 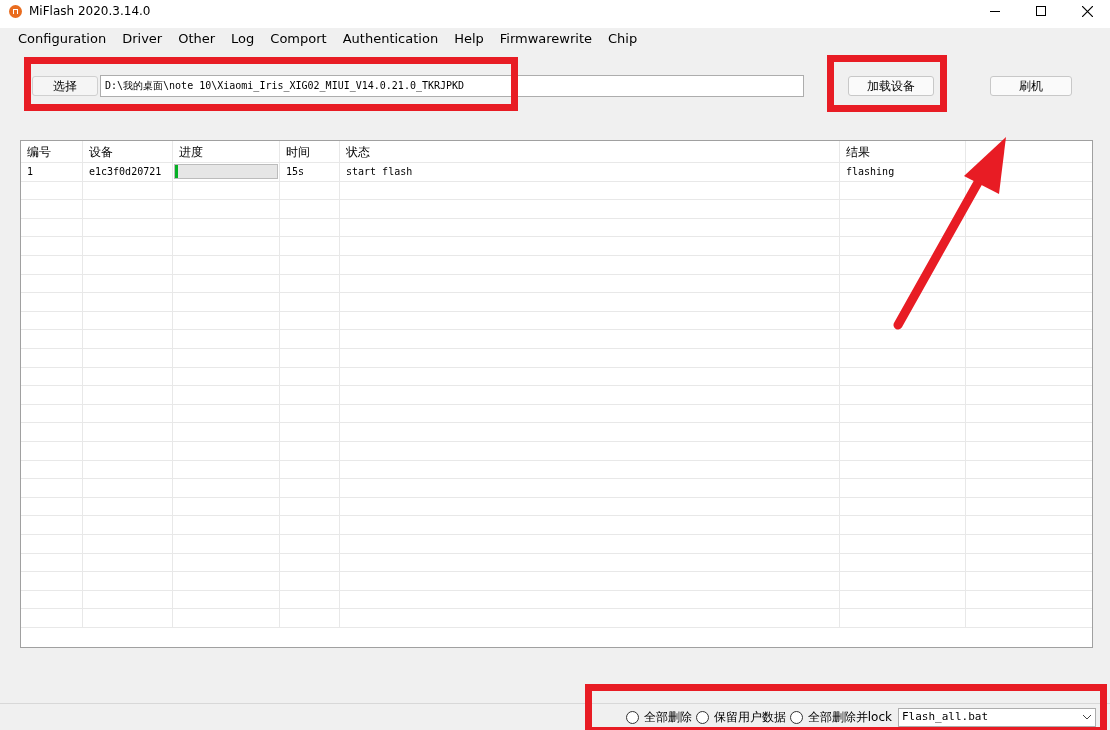 I want to click on menu-item: Firmwarewrite, so click(x=546, y=39).